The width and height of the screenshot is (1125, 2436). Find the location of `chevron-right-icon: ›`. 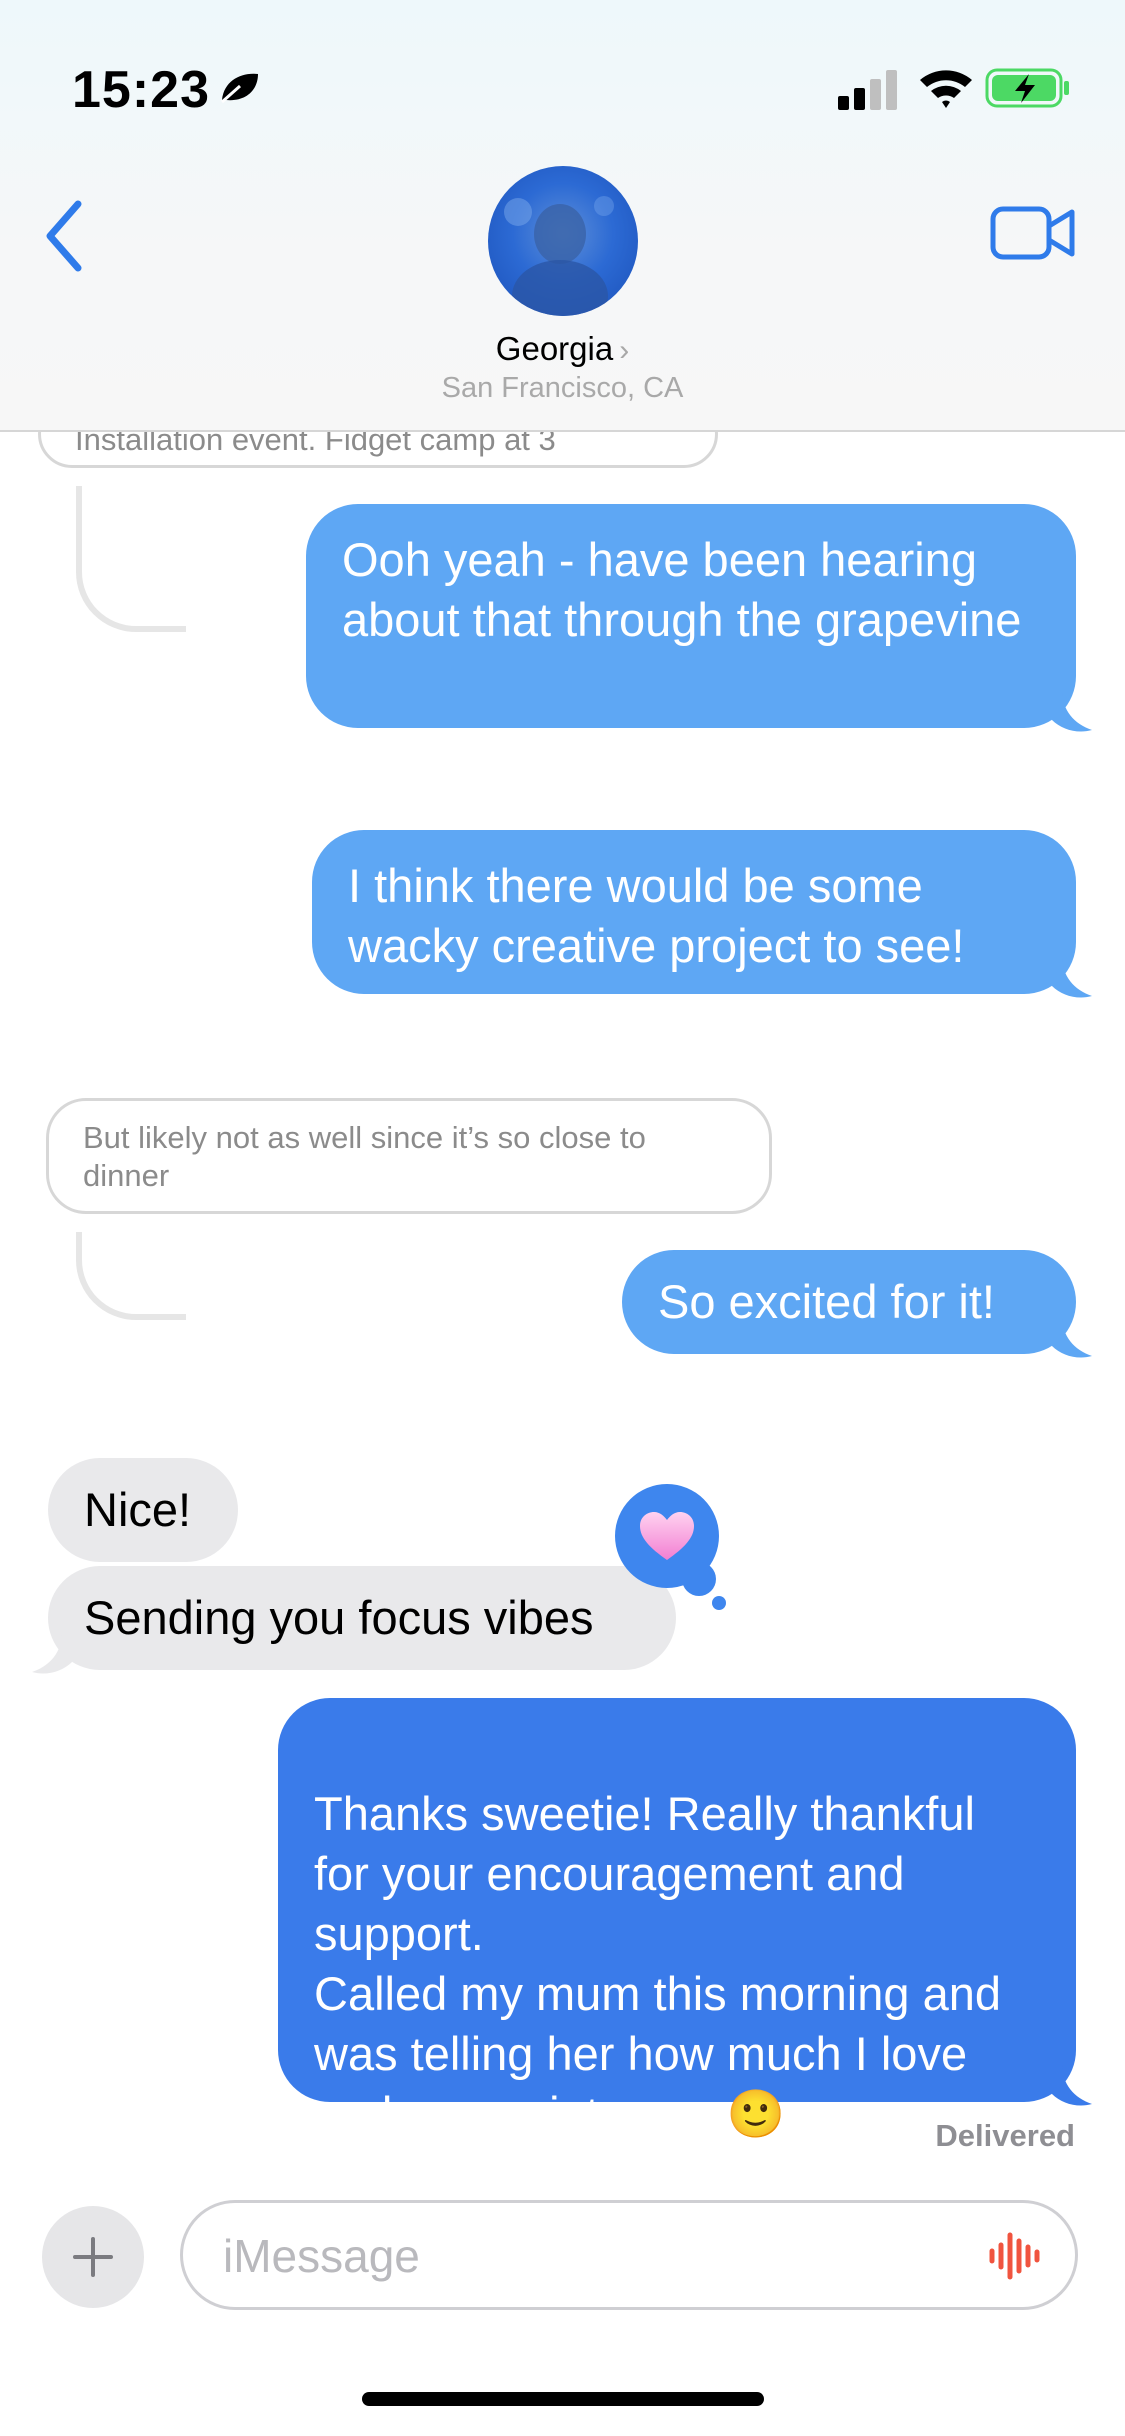

chevron-right-icon: › is located at coordinates (624, 350).